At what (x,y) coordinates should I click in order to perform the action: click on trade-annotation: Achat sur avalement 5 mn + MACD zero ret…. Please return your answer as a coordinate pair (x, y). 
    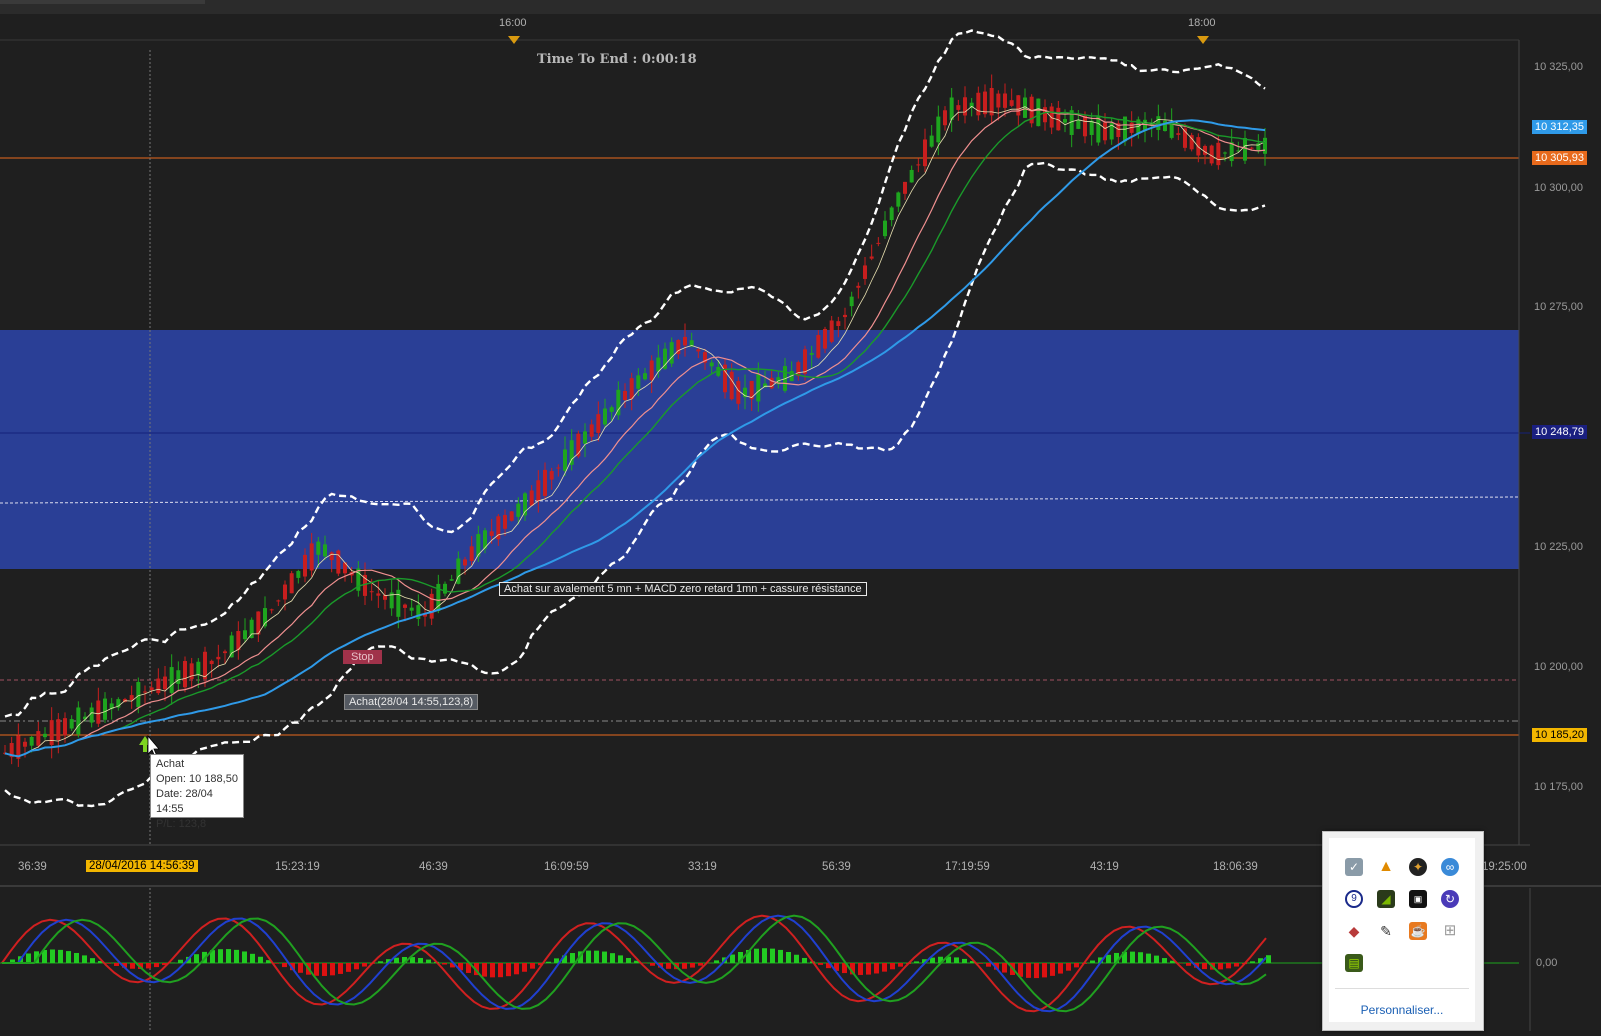
    Looking at the image, I should click on (683, 589).